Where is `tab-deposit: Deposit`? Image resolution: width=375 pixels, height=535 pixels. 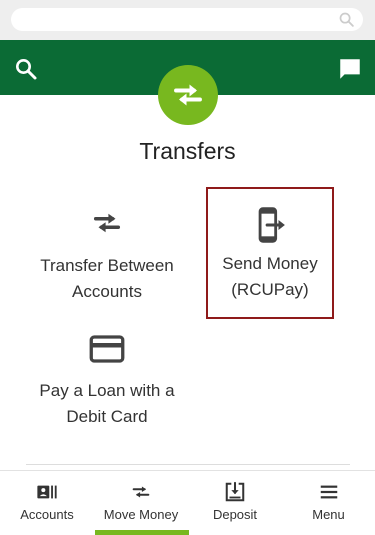
tab-deposit: Deposit is located at coordinates (235, 503).